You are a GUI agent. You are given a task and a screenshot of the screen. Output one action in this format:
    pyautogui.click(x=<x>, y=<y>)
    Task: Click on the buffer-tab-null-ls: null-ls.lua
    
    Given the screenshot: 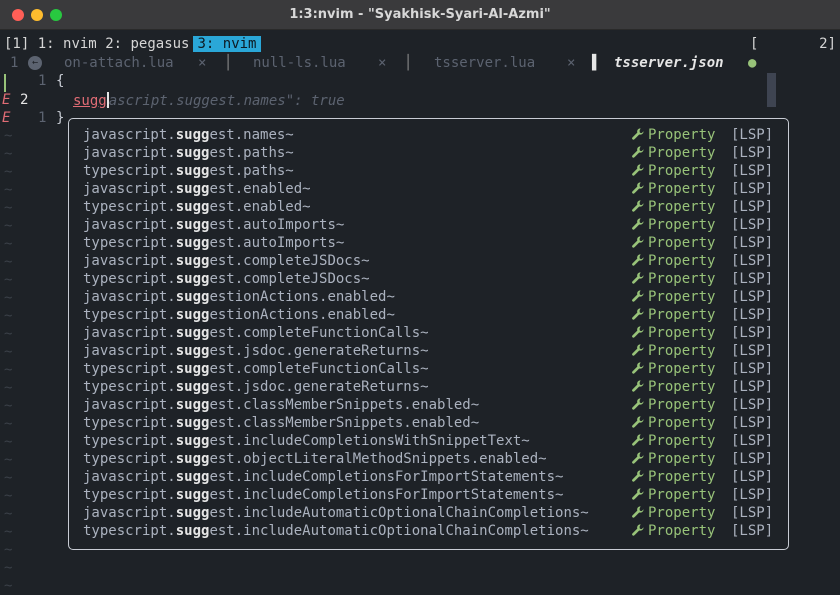 What is the action you would take?
    pyautogui.click(x=299, y=63)
    